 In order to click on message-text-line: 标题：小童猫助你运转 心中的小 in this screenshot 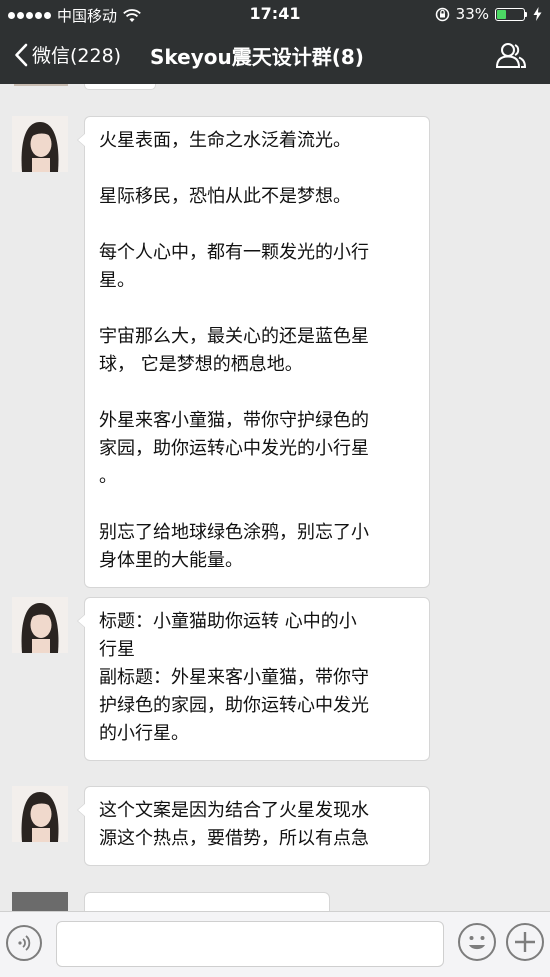, I will do `click(228, 621)`.